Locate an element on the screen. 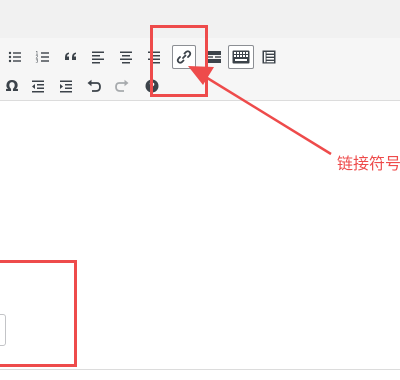 This screenshot has width=400, height=380. annotation-arrow is located at coordinates (260, 111).